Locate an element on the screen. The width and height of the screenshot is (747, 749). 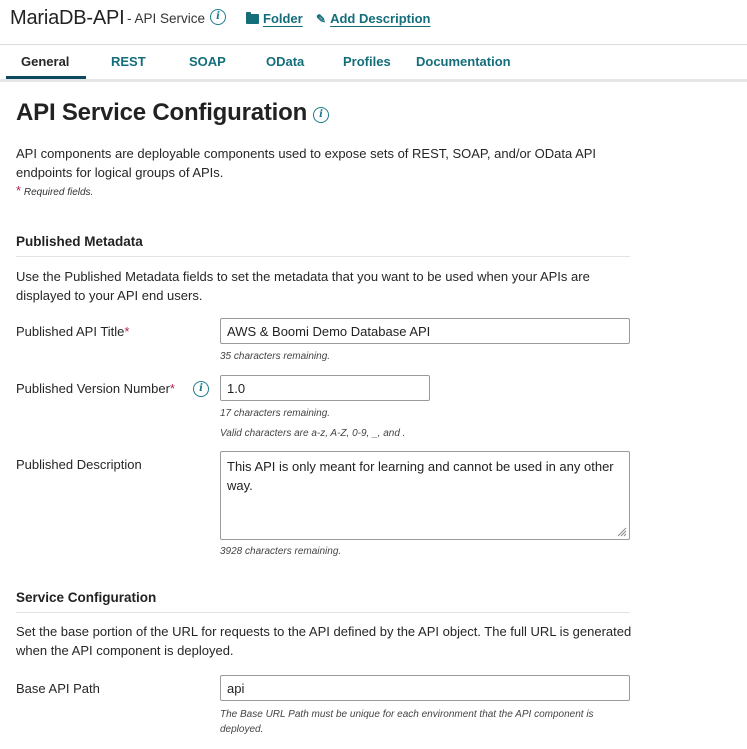
required-fields-note: * Required fields. is located at coordinates (54, 190).